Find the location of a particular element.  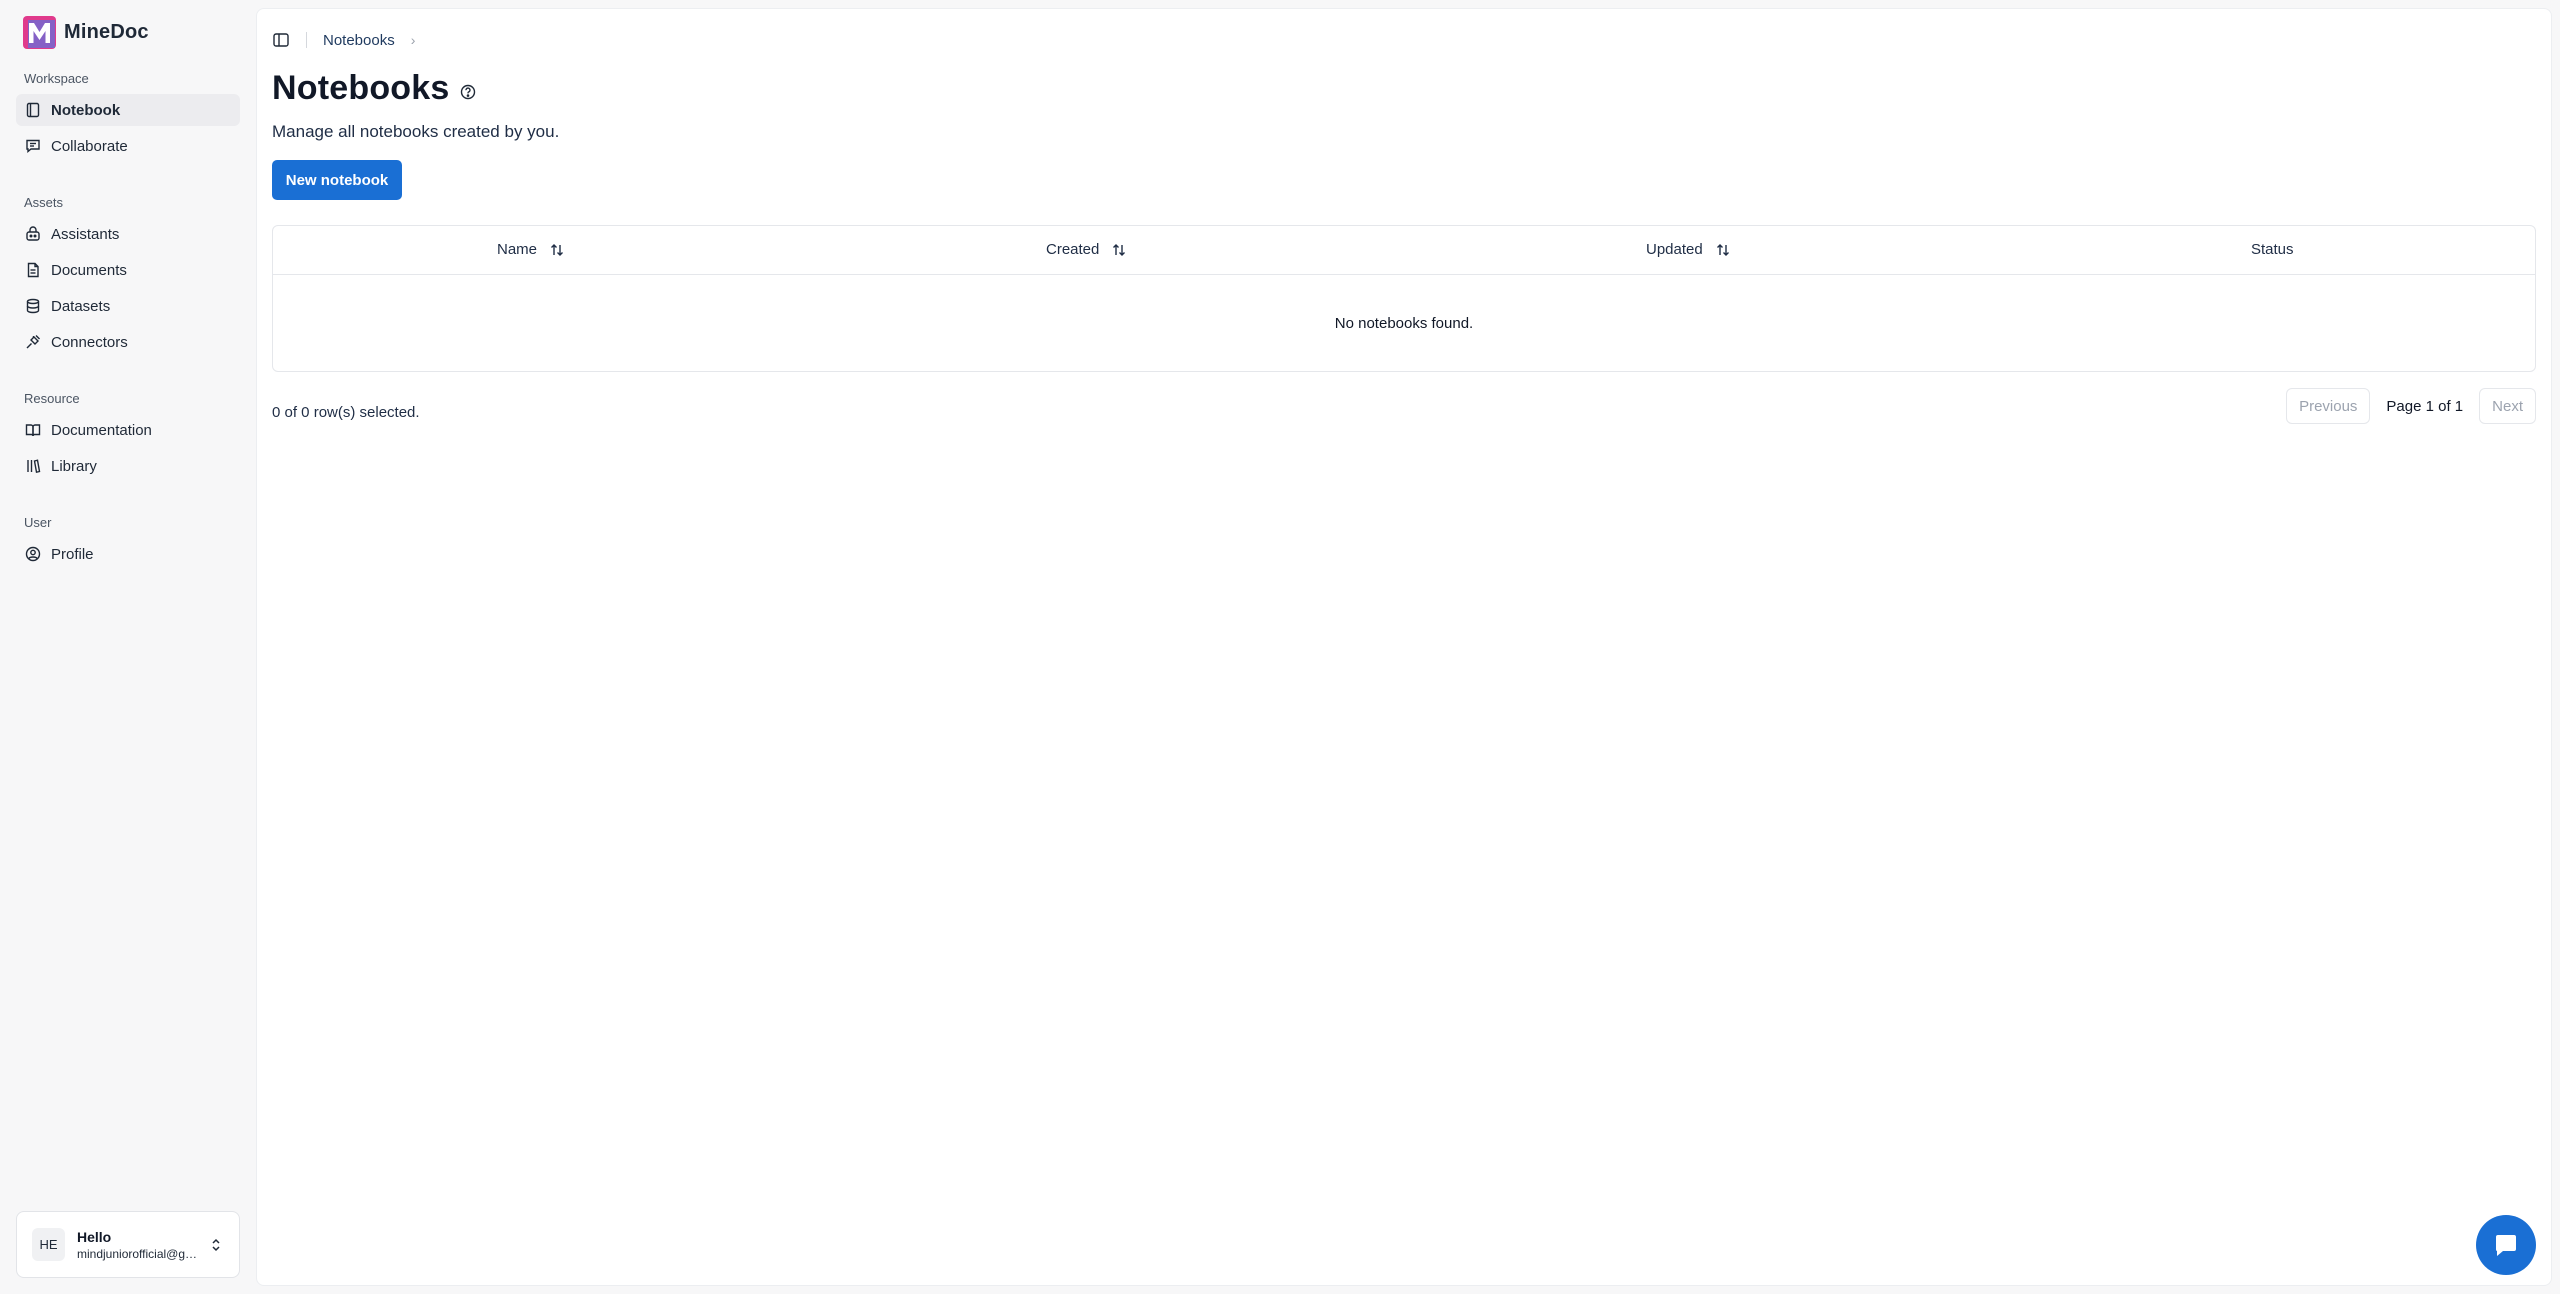

sidebar-item-profile: Profile is located at coordinates (128, 554).